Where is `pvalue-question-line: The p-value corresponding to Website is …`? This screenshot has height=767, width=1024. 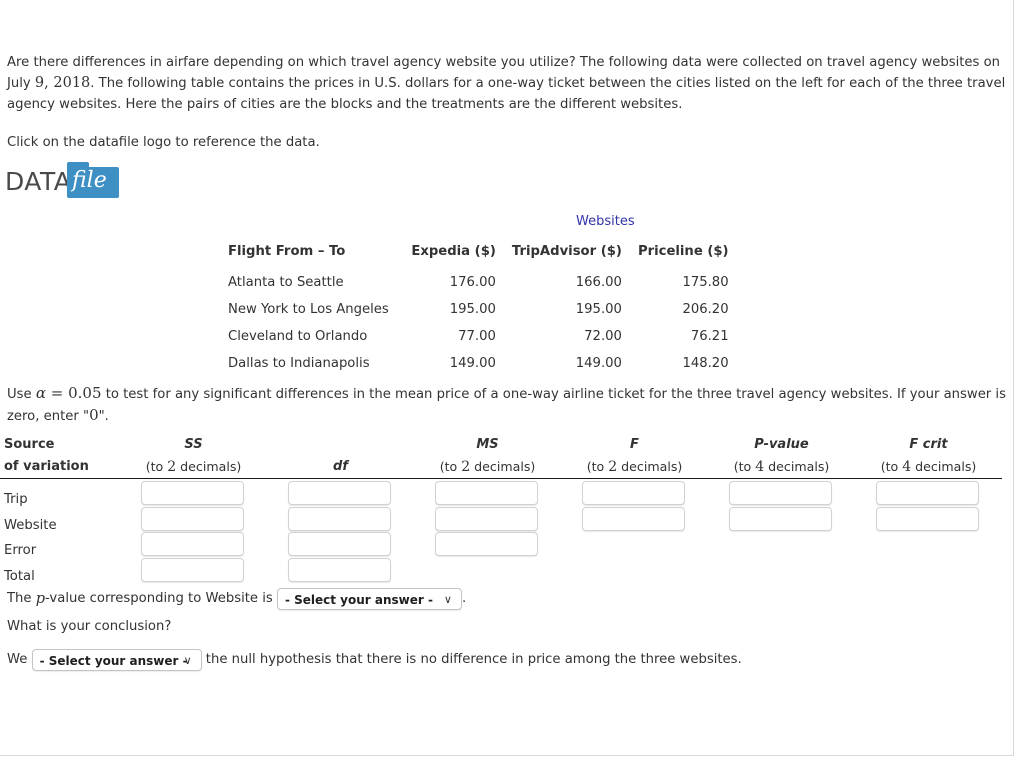
pvalue-question-line: The p-value corresponding to Website is … is located at coordinates (236, 599).